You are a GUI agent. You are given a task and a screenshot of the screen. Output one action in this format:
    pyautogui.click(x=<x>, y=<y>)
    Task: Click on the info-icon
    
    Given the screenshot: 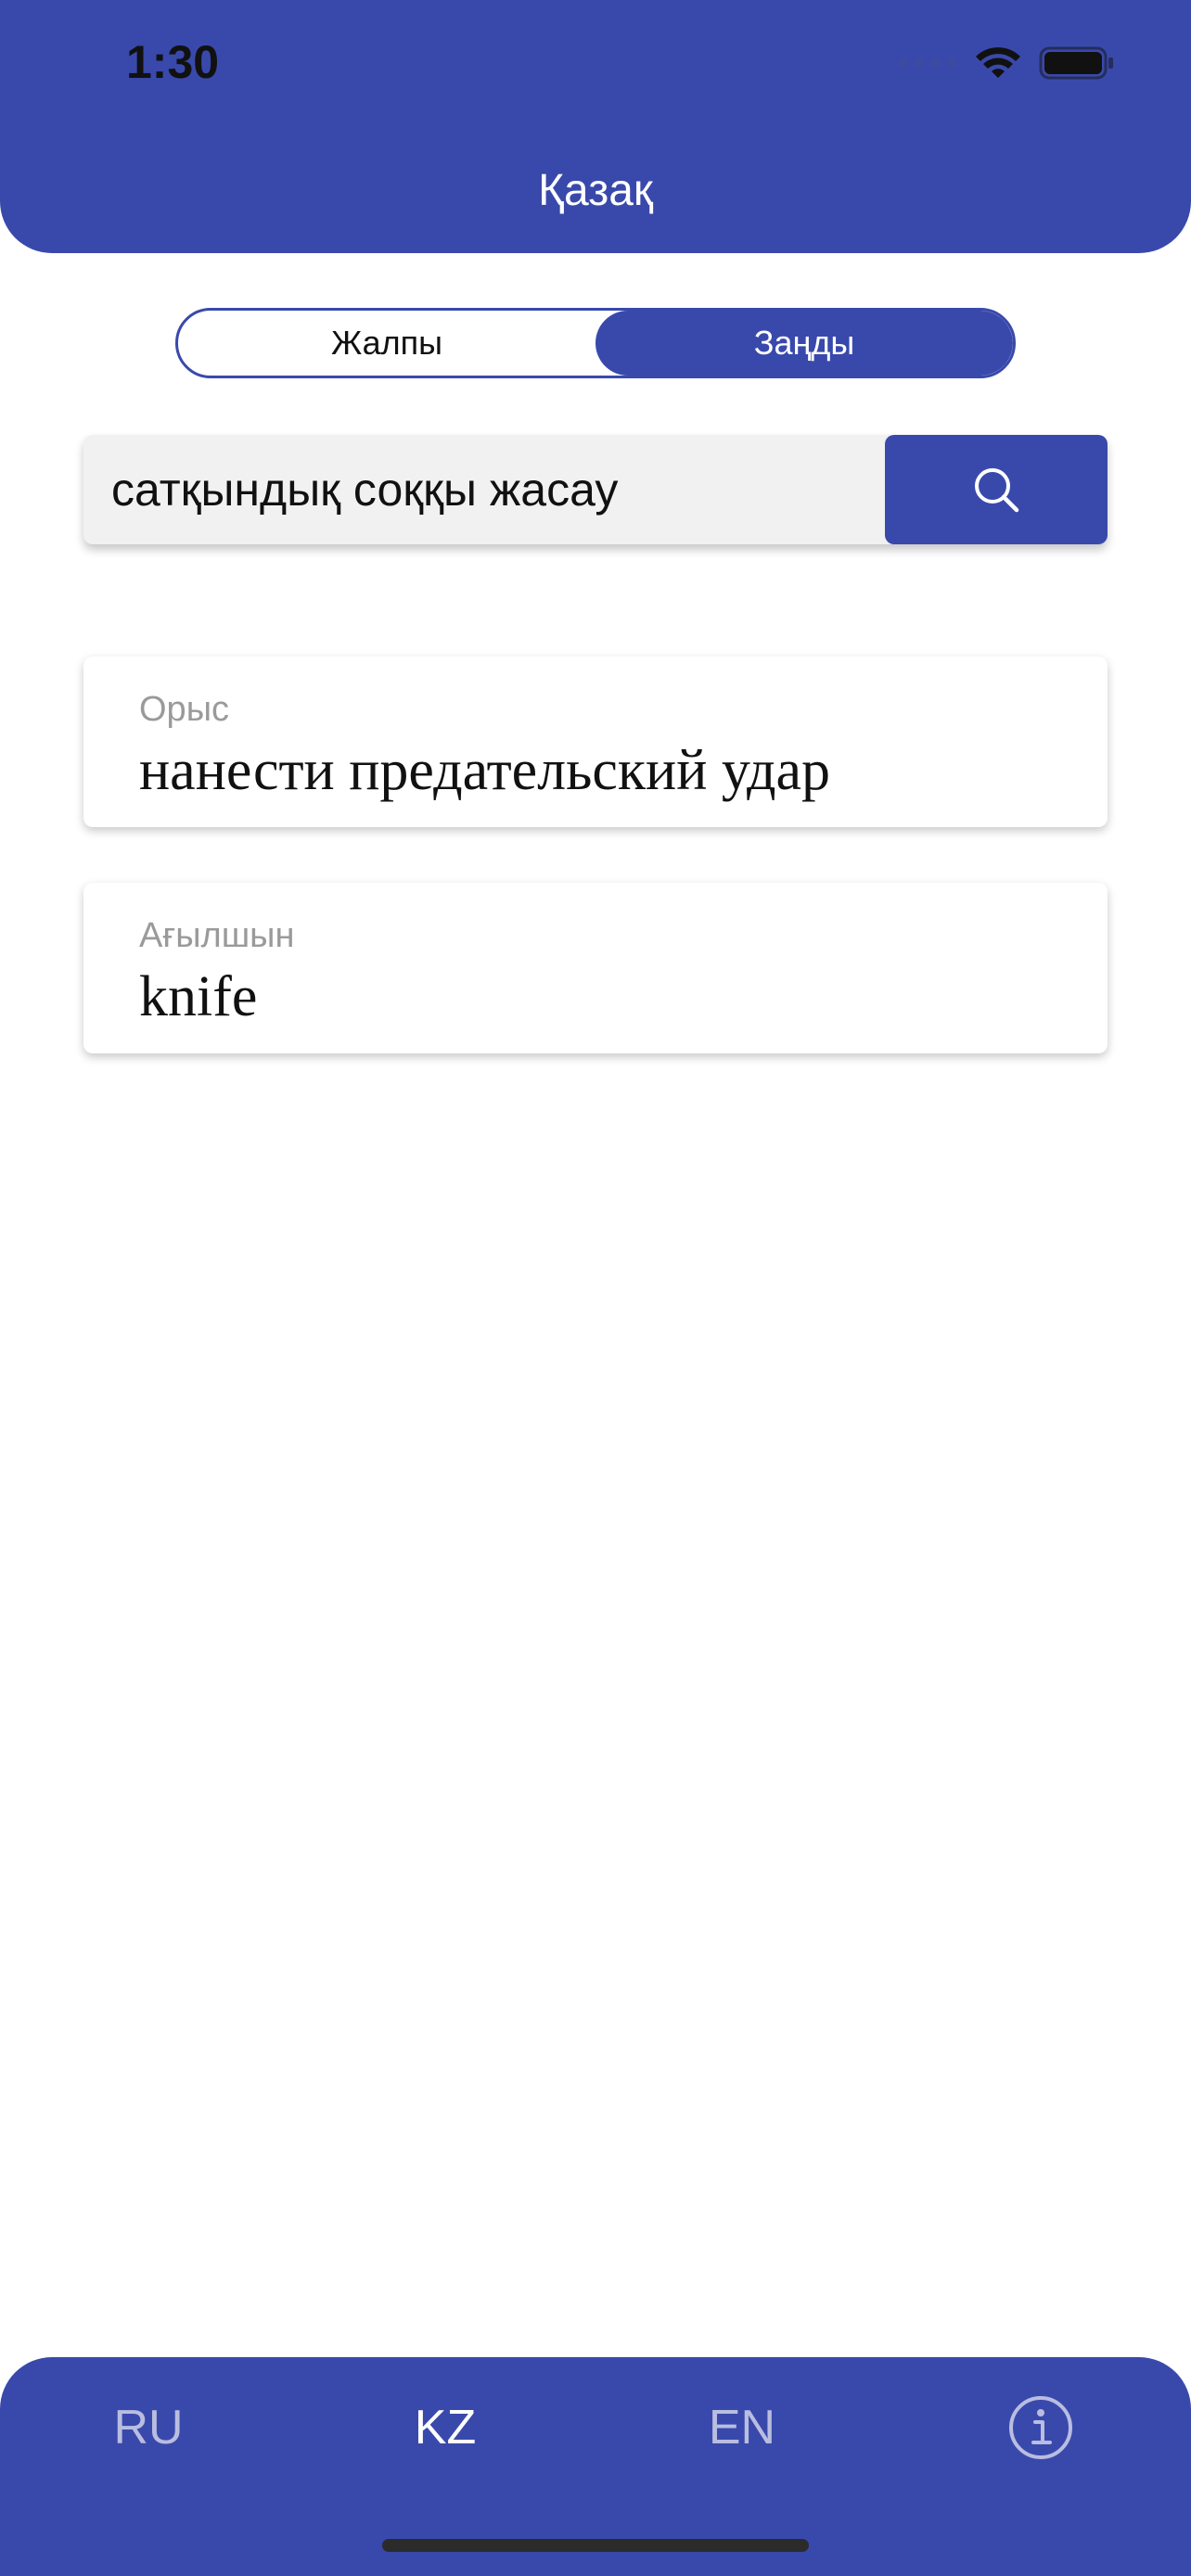 What is the action you would take?
    pyautogui.click(x=1040, y=2427)
    